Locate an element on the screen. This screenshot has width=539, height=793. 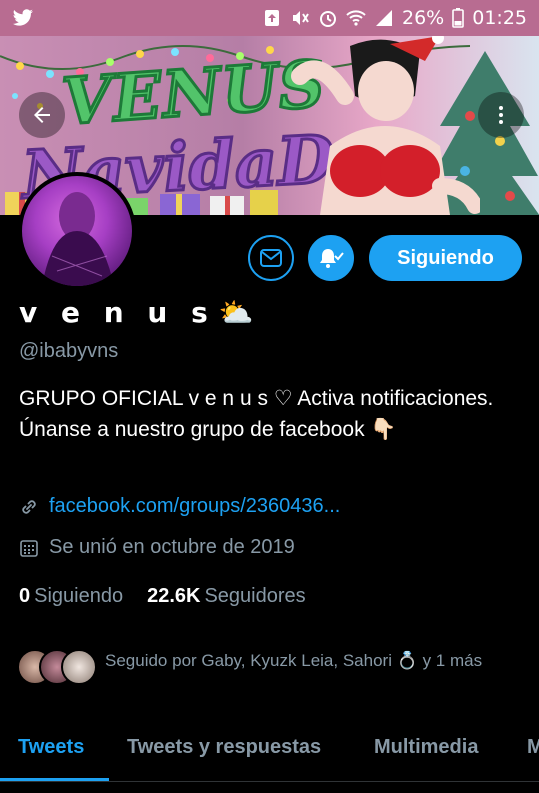
tab-tweets-replies: Tweets y respuestas is located at coordinates (224, 747).